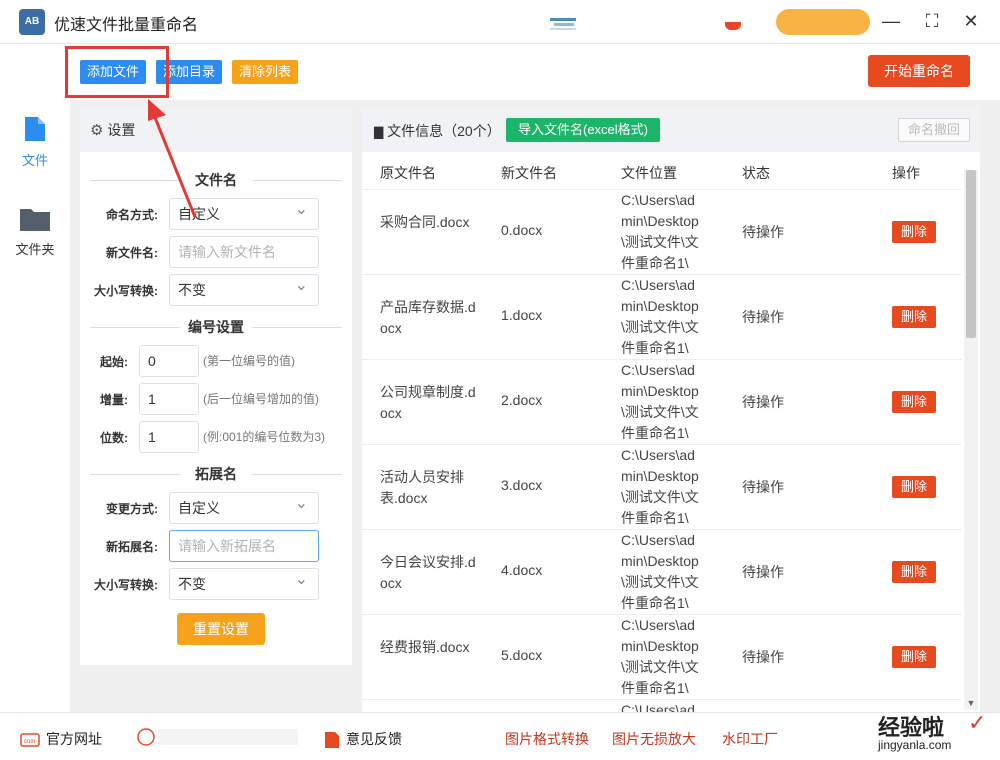 This screenshot has height=760, width=1000. Describe the element at coordinates (522, 570) in the screenshot. I see `cell-new-name: 4.docx` at that location.